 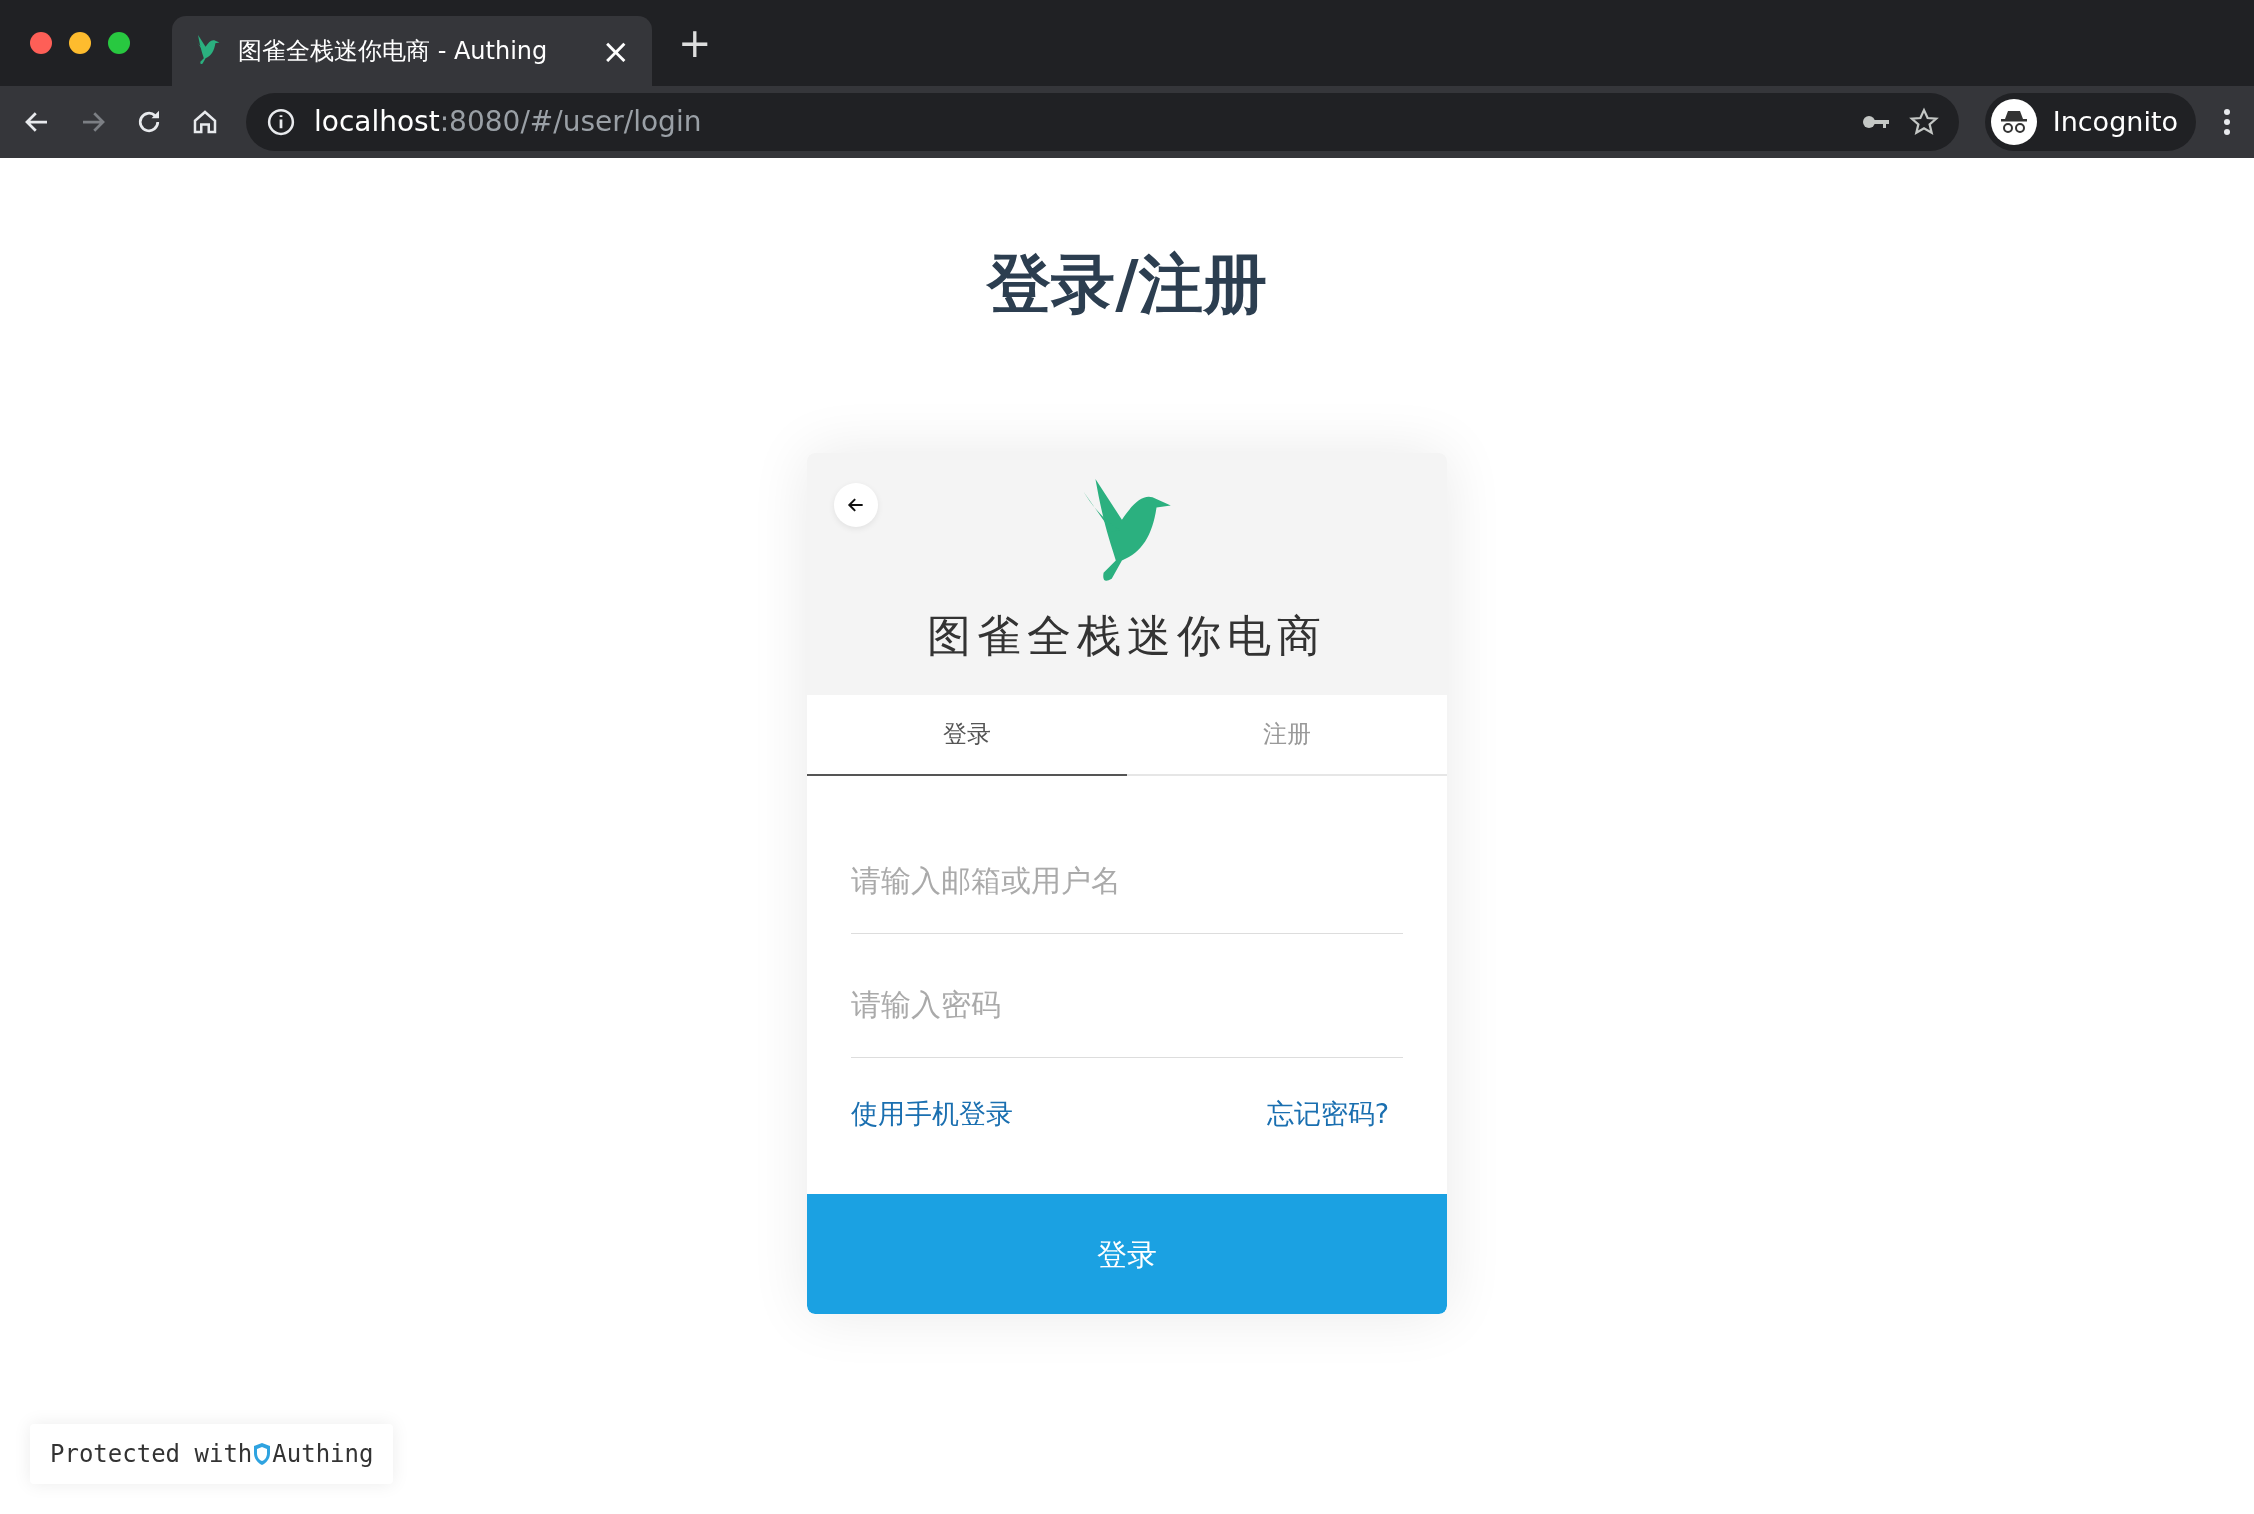 What do you see at coordinates (508, 122) in the screenshot?
I see `url-text: localhost:8080/#/user/login` at bounding box center [508, 122].